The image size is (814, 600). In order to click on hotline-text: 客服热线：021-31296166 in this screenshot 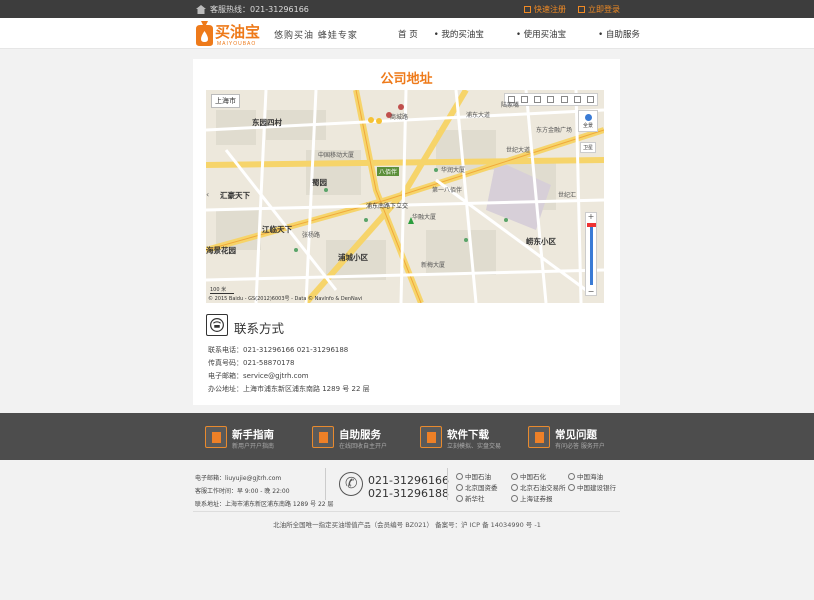, I will do `click(259, 9)`.